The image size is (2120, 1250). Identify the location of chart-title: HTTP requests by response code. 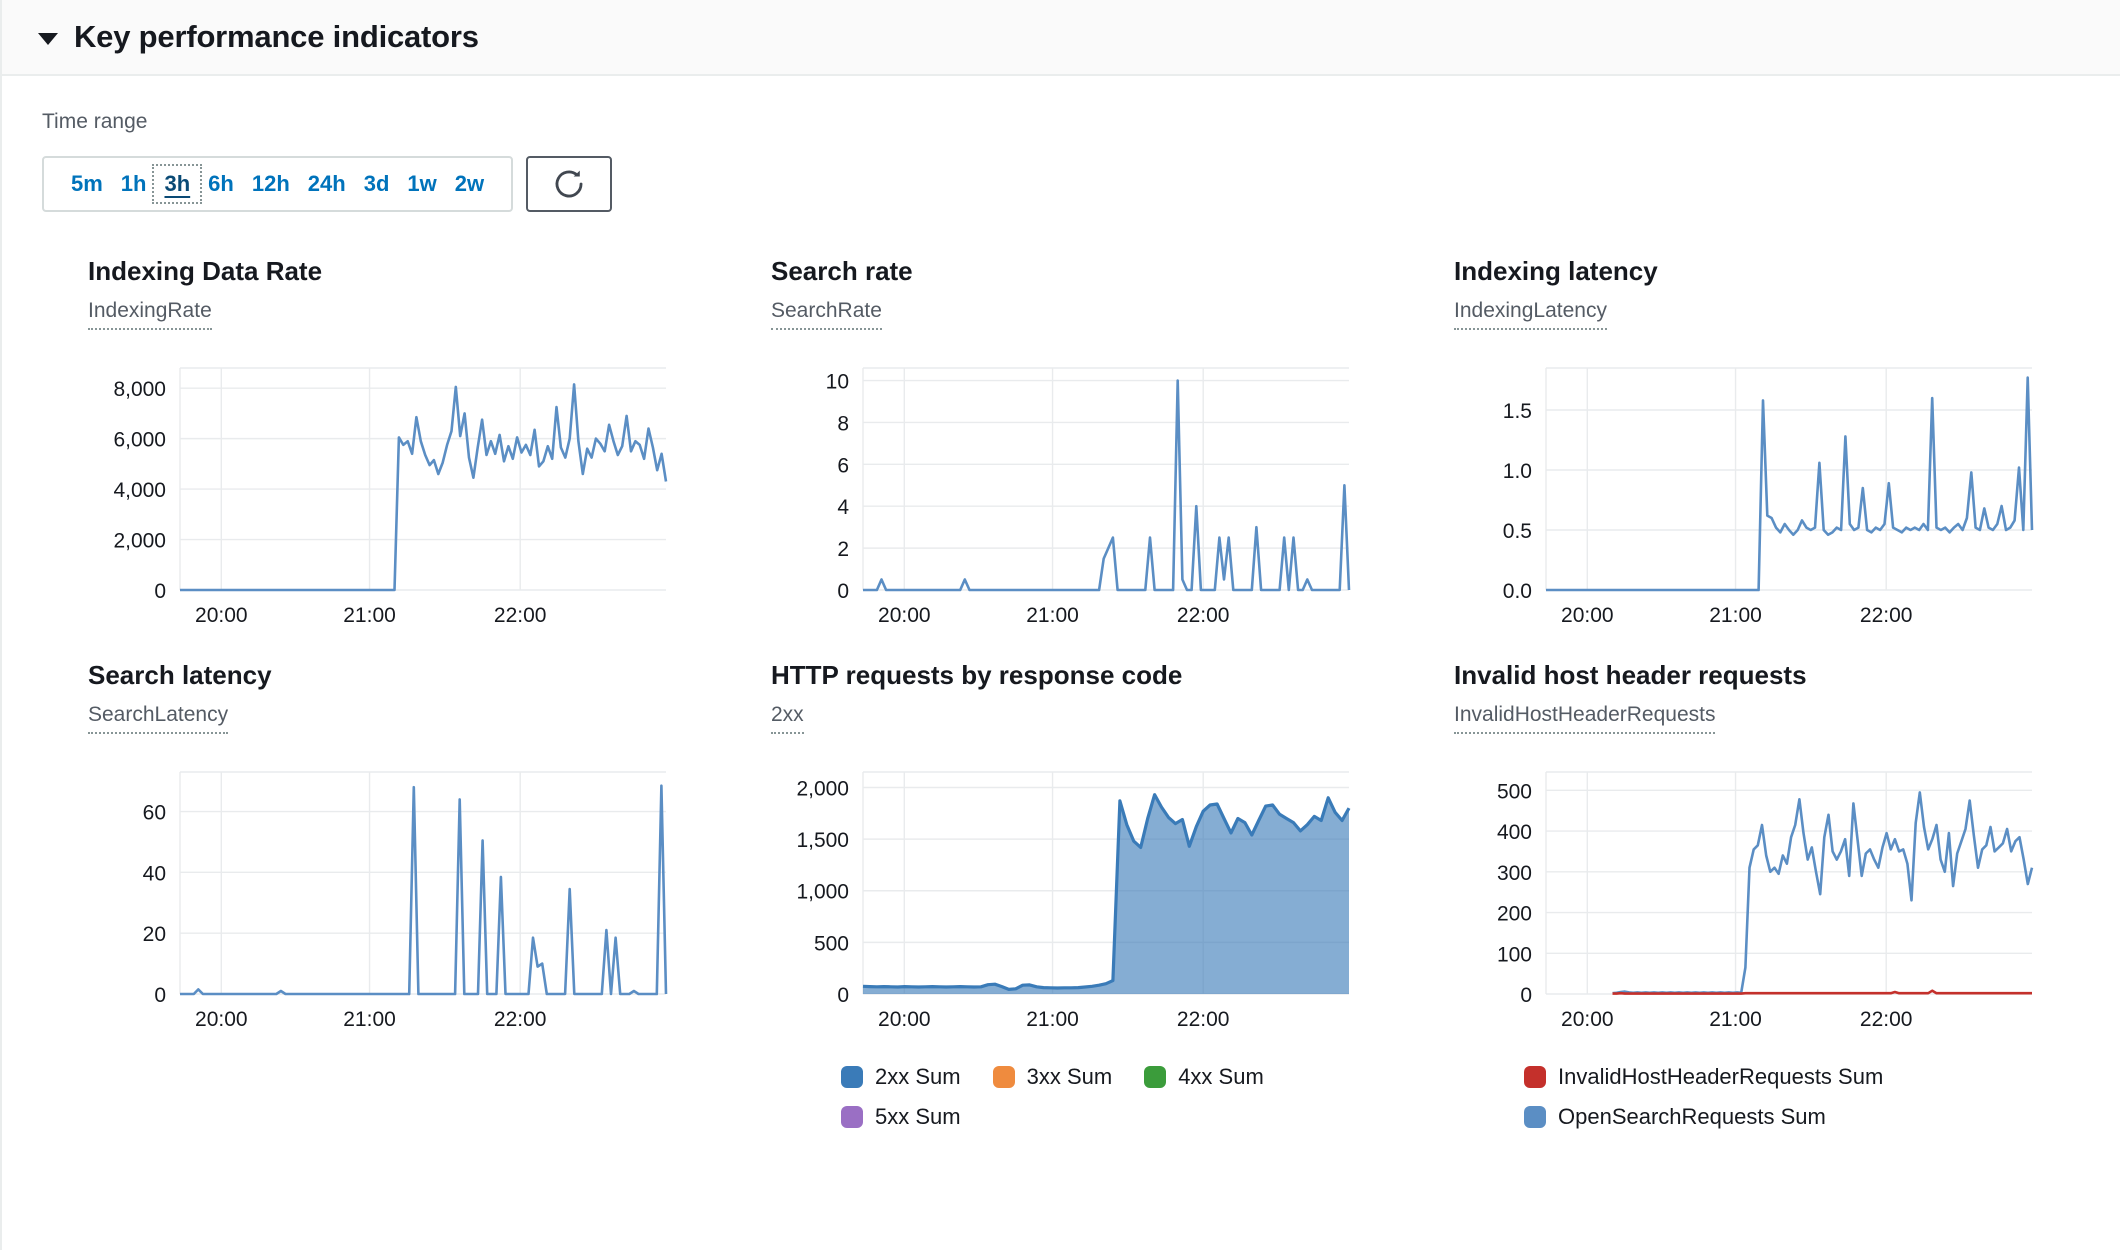
(977, 675).